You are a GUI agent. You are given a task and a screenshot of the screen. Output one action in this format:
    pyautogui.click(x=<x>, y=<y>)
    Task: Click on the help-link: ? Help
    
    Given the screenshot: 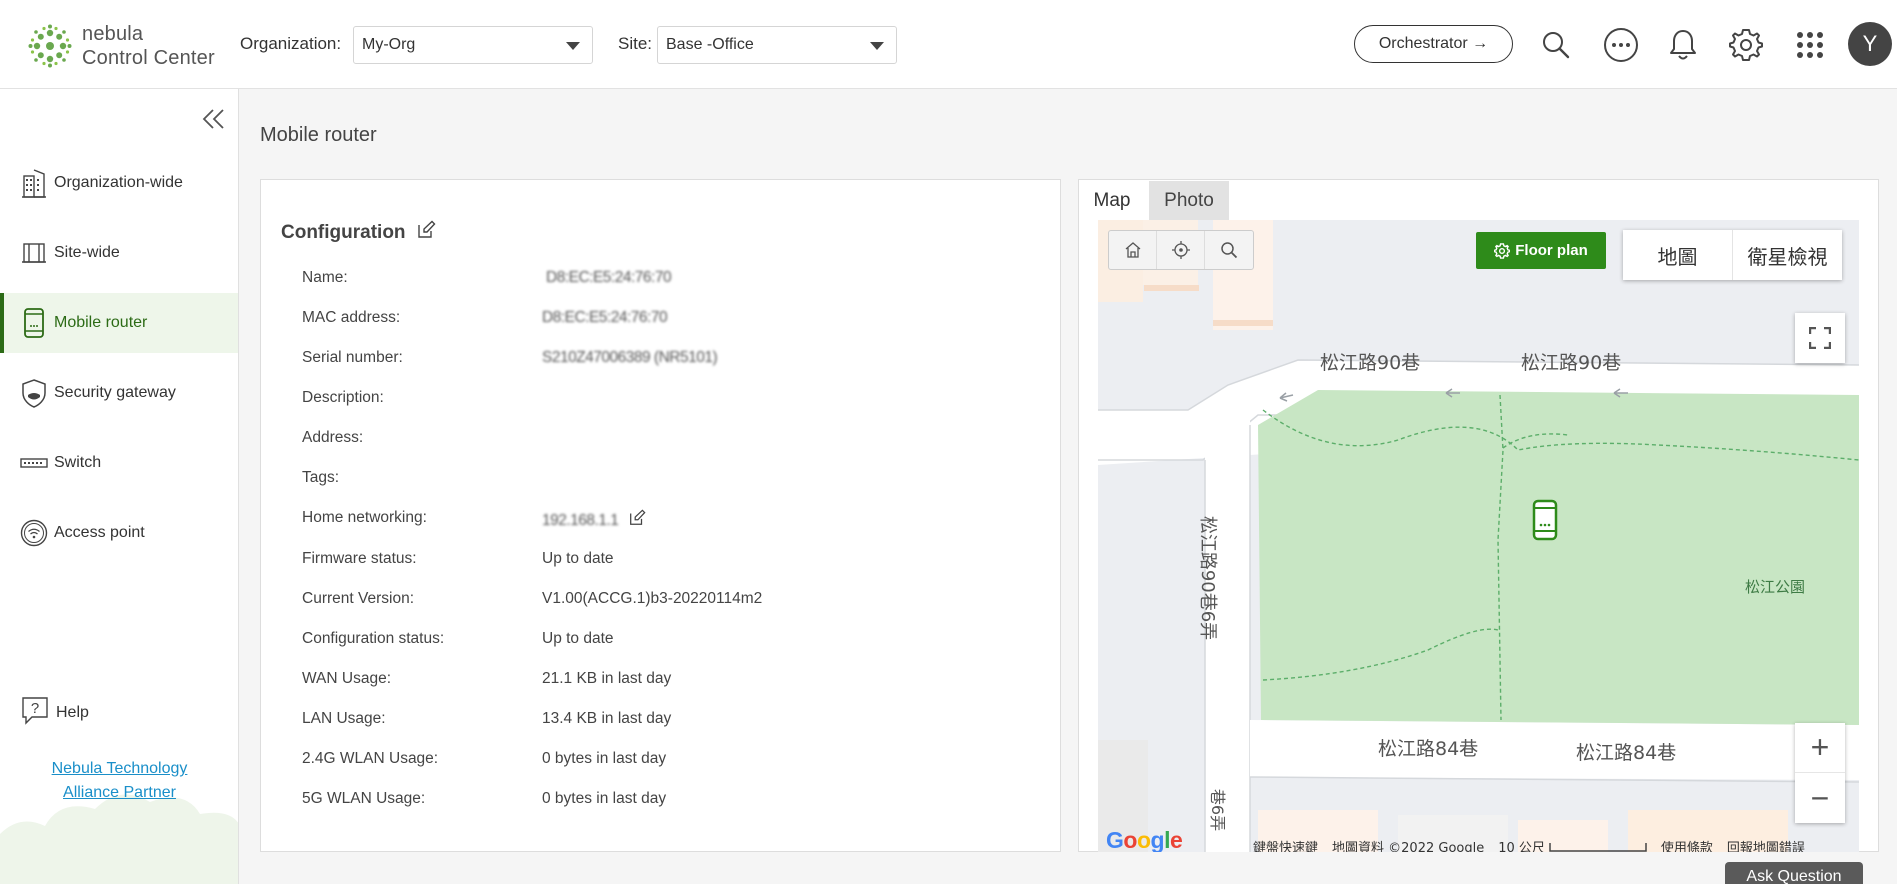 What is the action you would take?
    pyautogui.click(x=54, y=712)
    